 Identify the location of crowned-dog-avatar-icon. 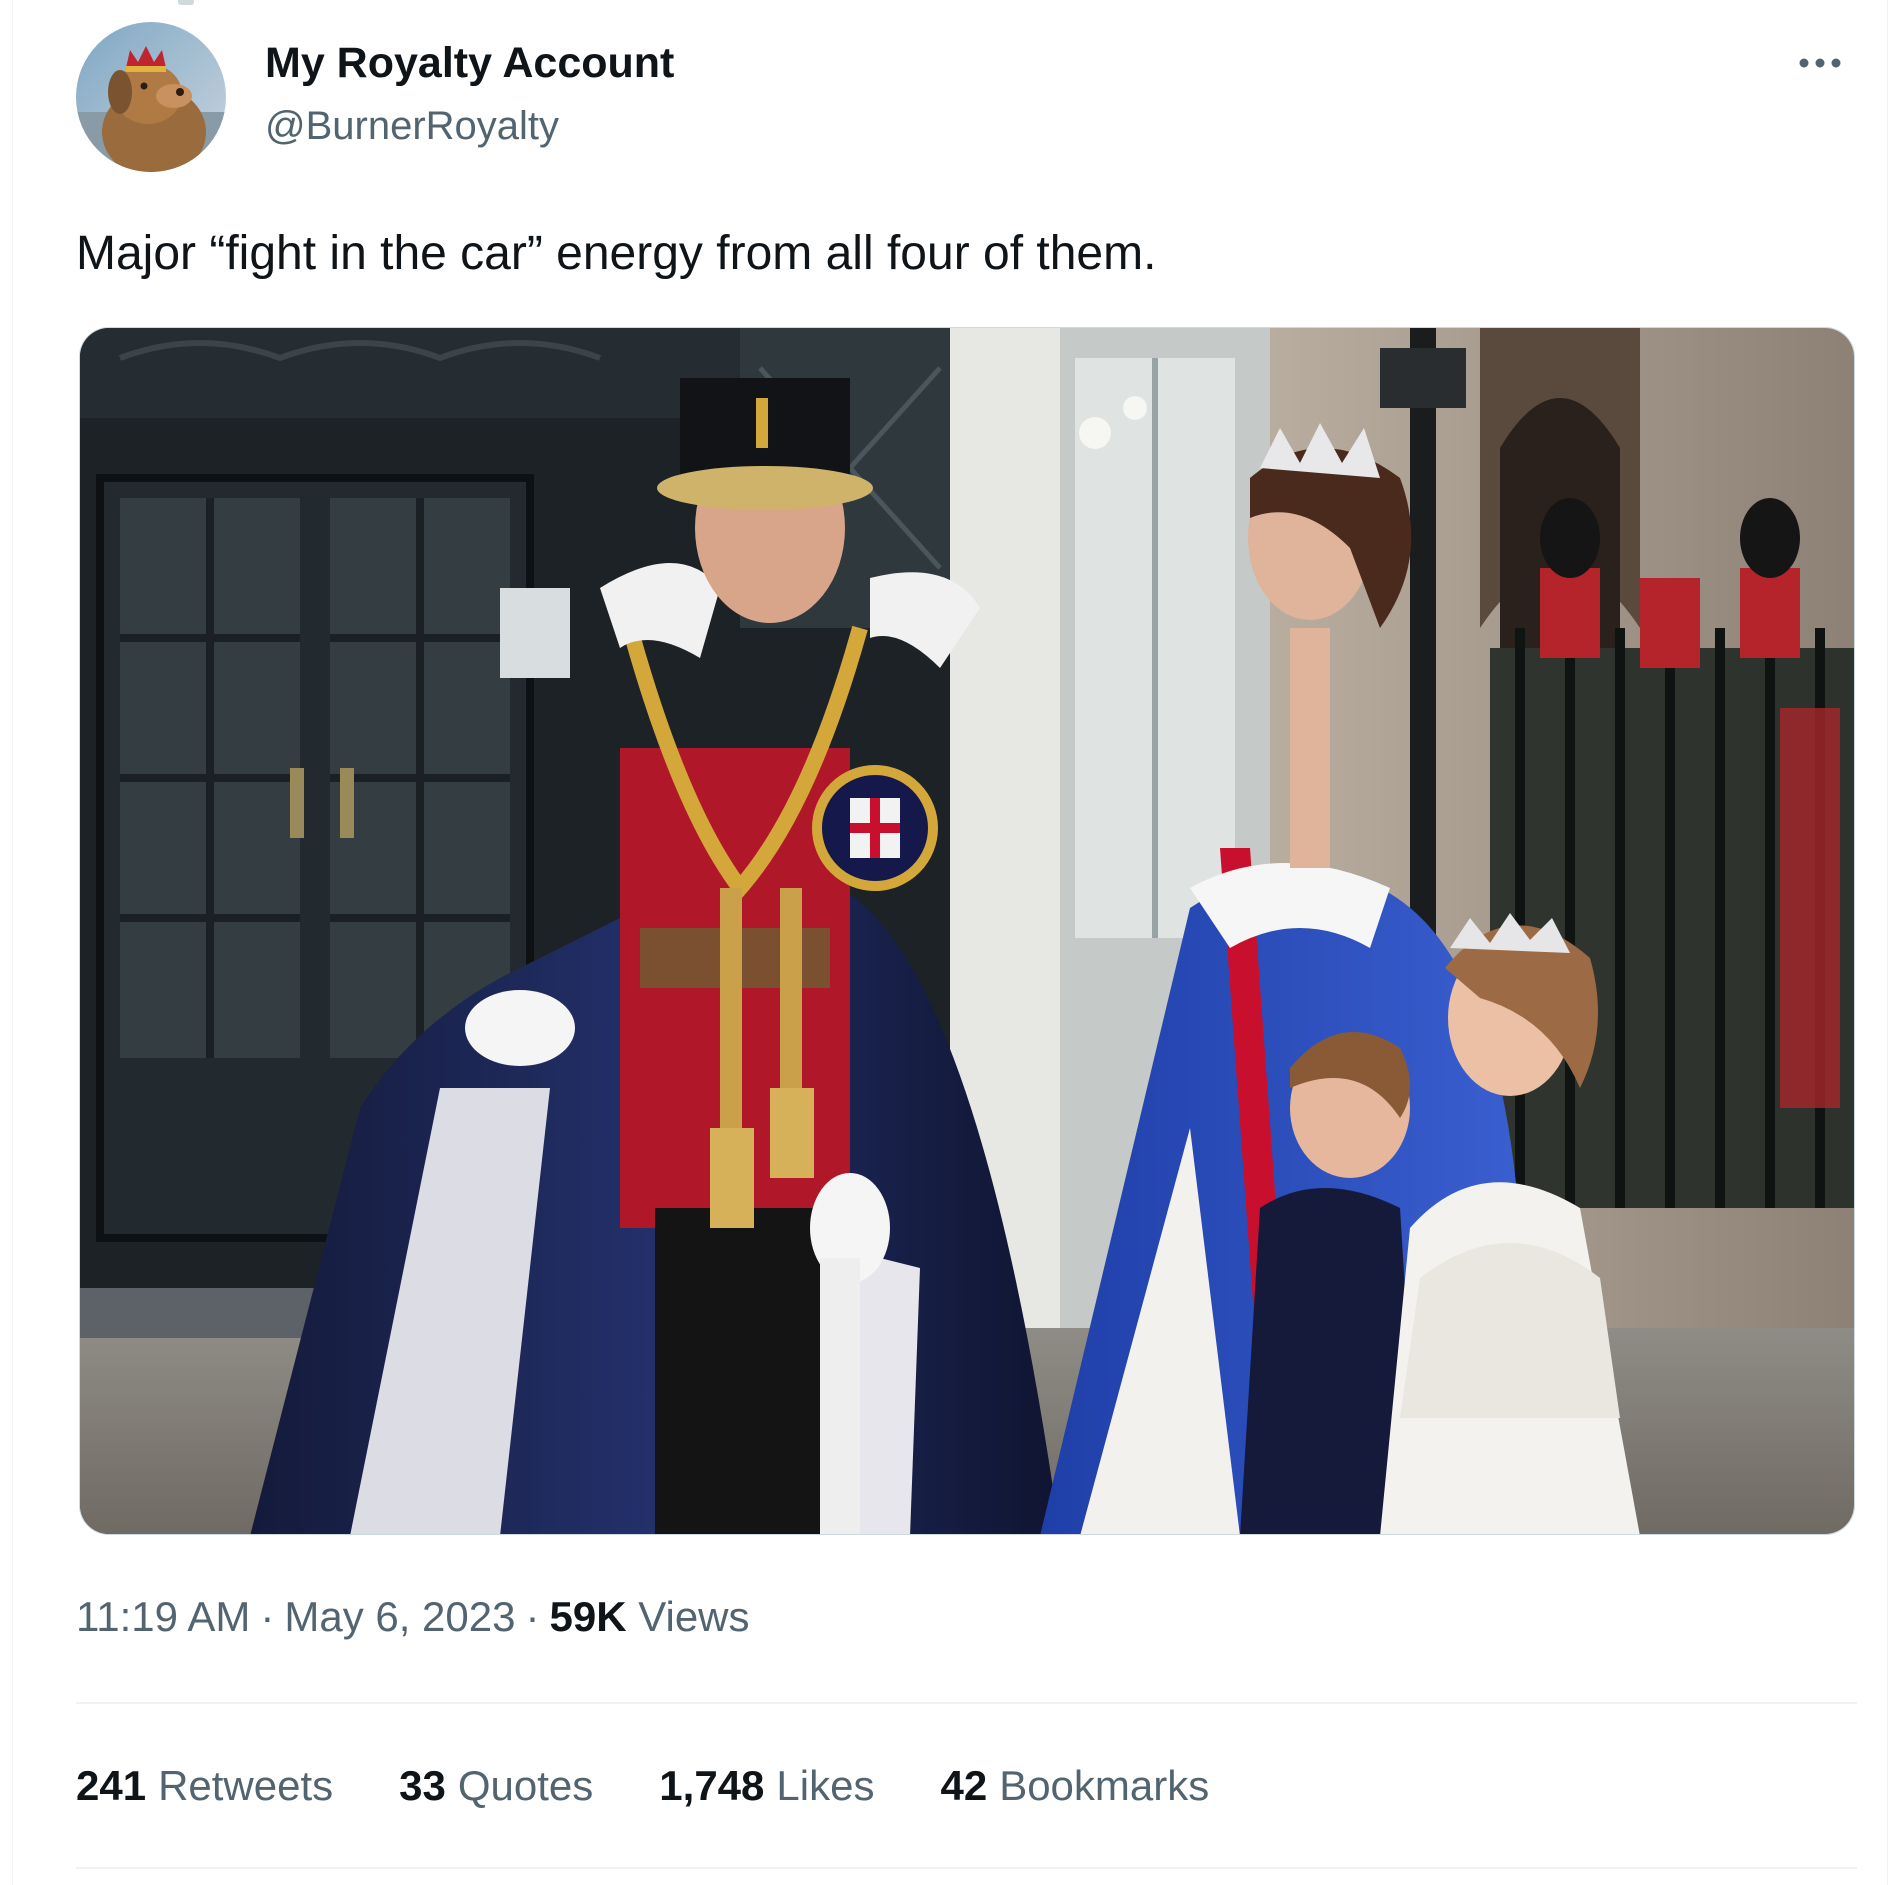
(151, 97).